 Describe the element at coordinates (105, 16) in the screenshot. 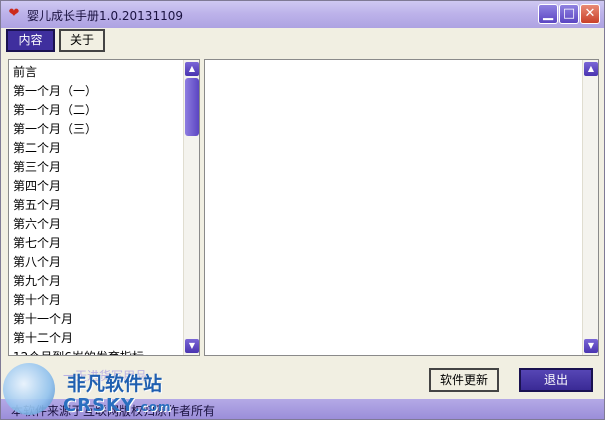

I see `window-title: 婴儿成长手册1.0.20131109` at that location.